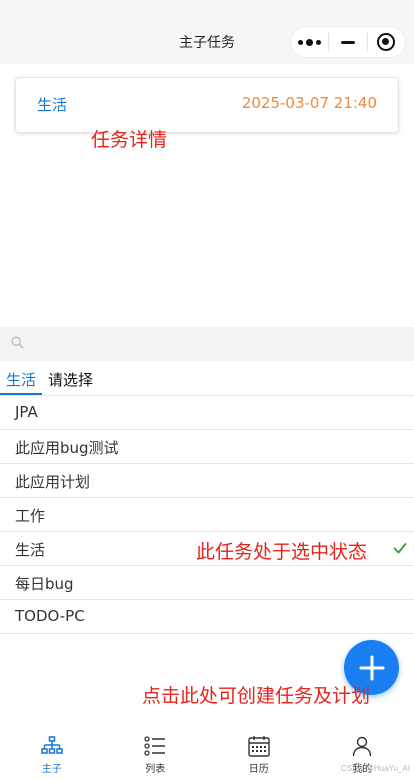 The width and height of the screenshot is (414, 780). I want to click on list-item-label: 工作, so click(30, 516).